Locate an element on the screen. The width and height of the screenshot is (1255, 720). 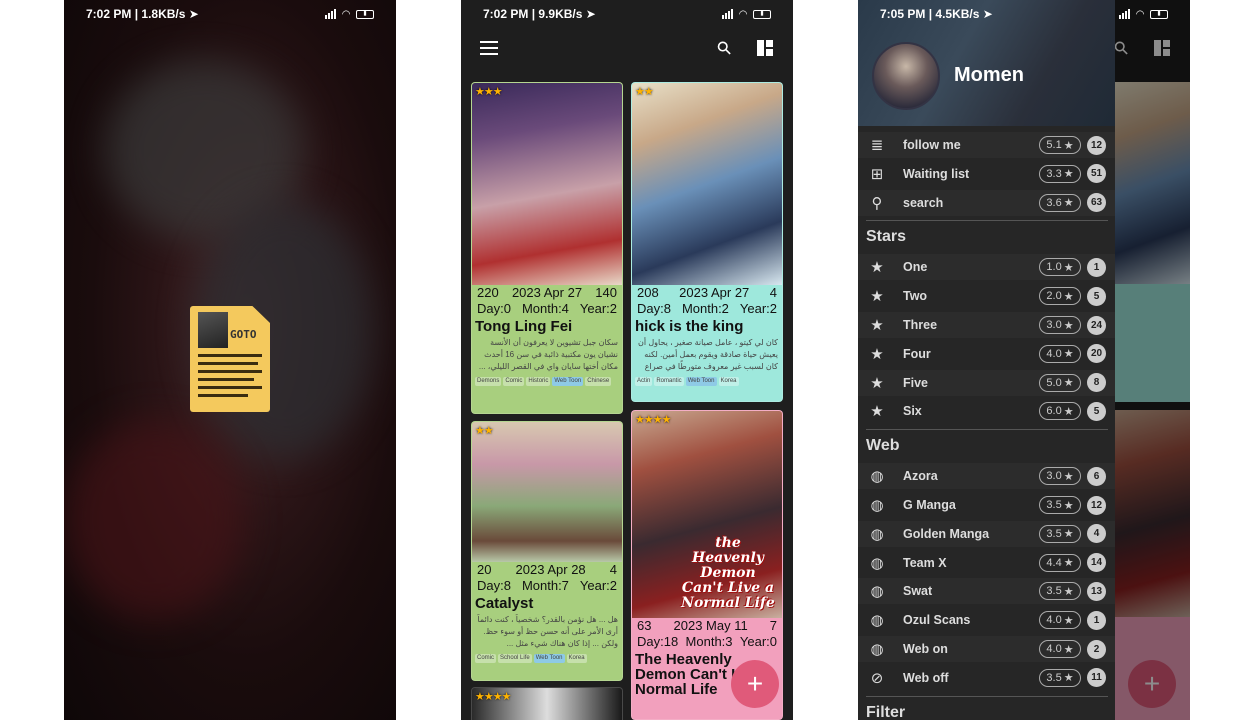
drawer-item-team-x: ◍ Team X 4.4 ★ 14 is located at coordinates (986, 563).